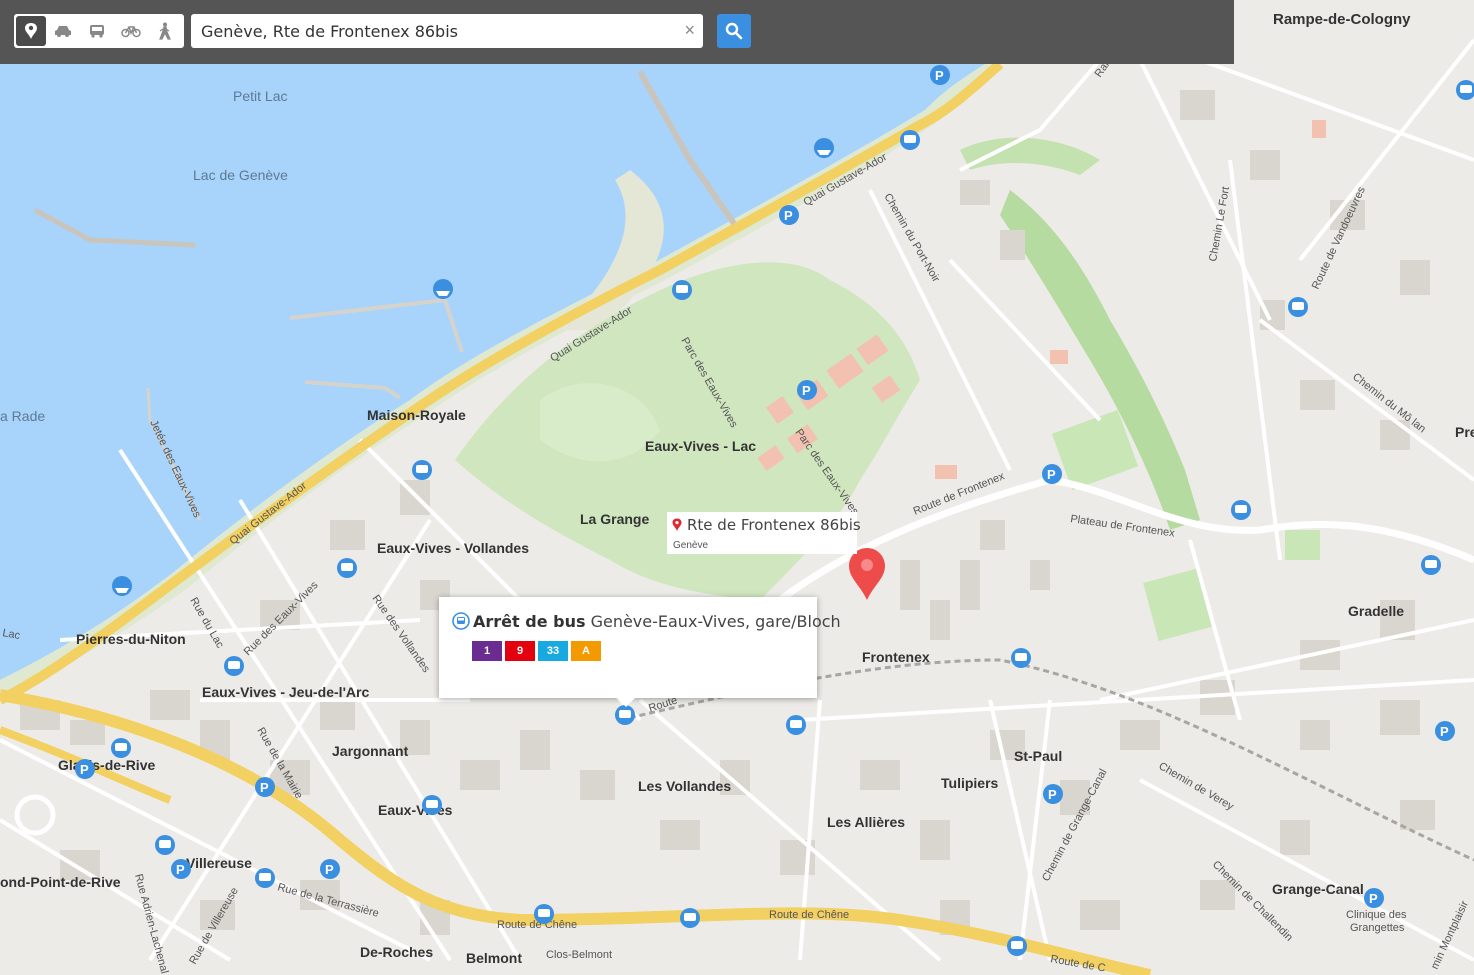 This screenshot has height=975, width=1474. I want to click on popup-stop-name: Genève-Eaux-Vives, gare/Bloch, so click(715, 621).